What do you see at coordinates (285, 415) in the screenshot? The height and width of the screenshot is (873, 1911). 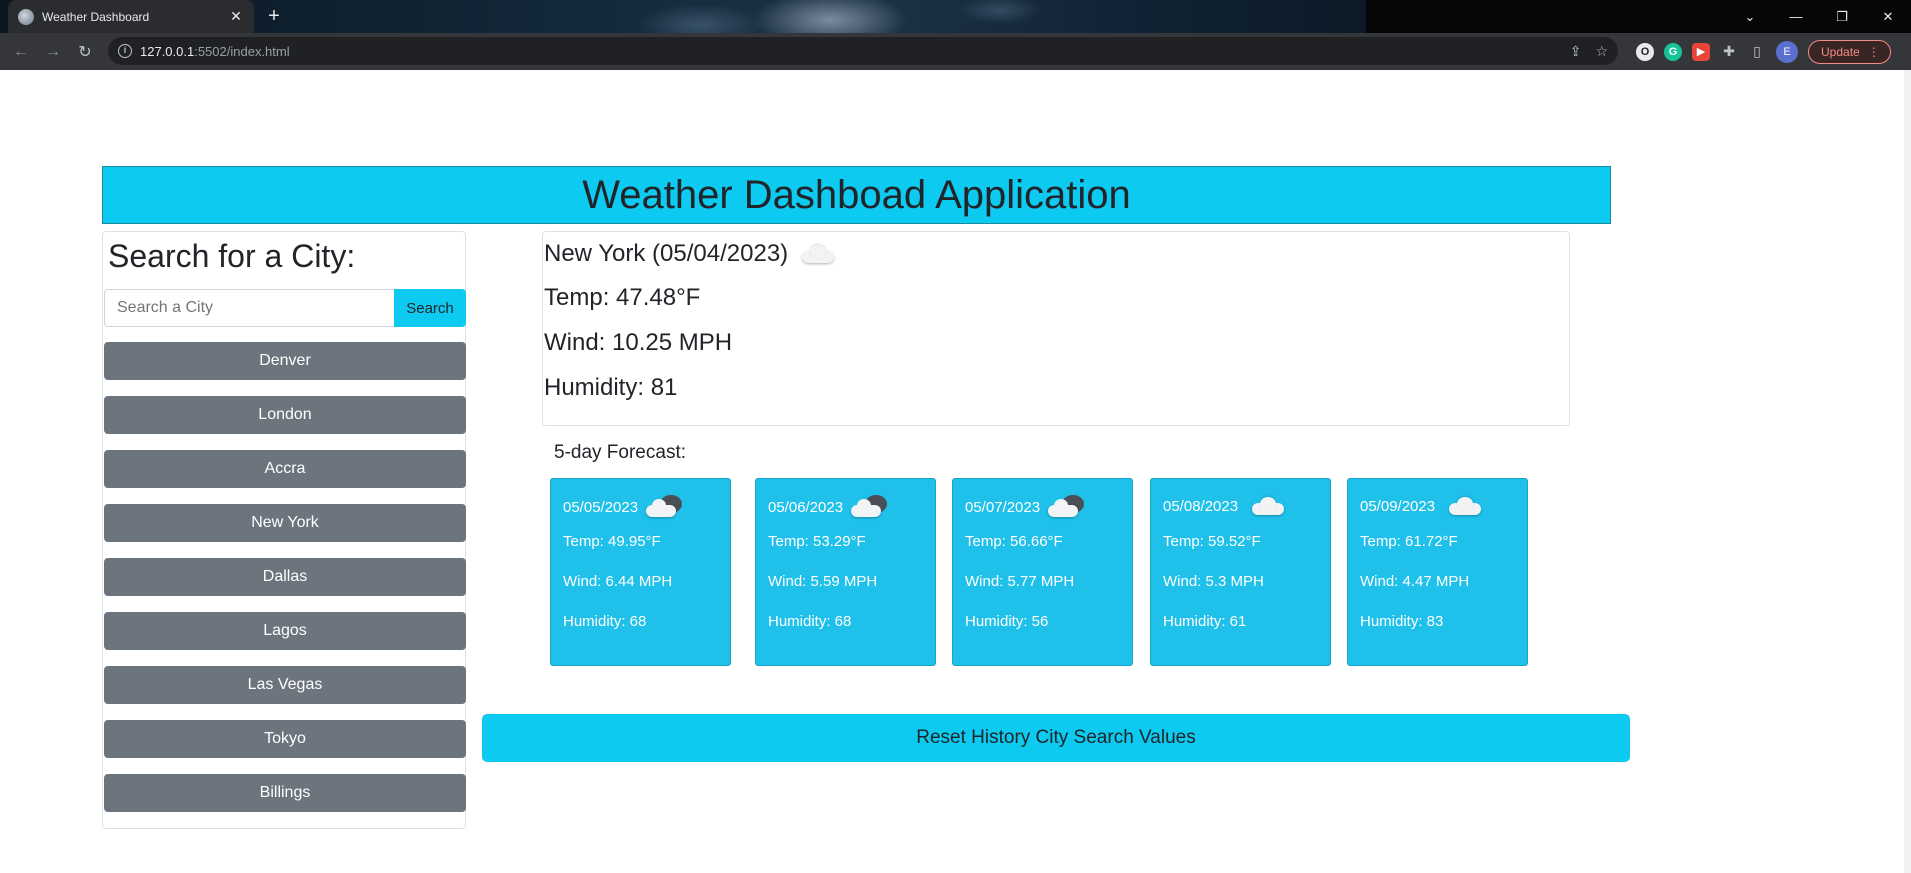 I see `history-city-button: London` at bounding box center [285, 415].